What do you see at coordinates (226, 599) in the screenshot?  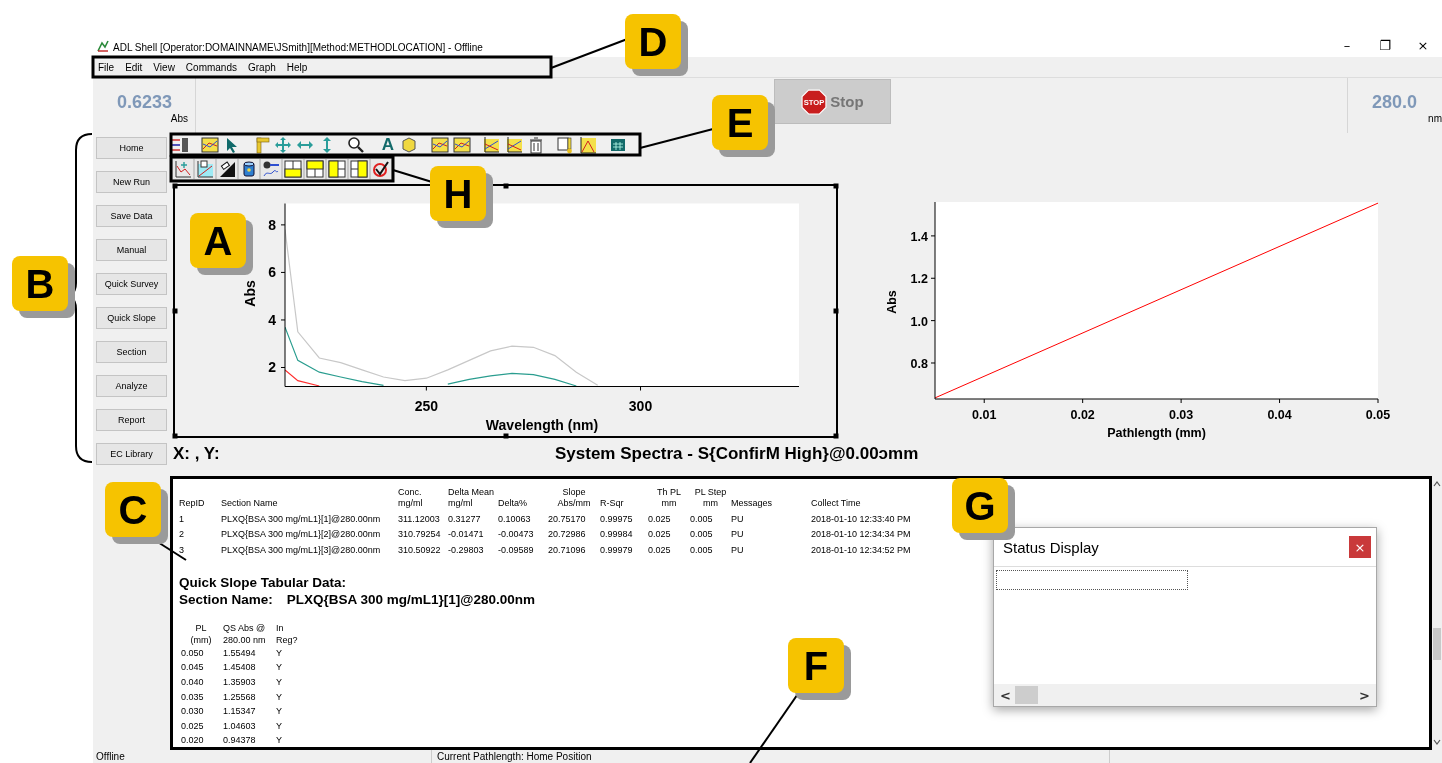 I see `section-label: Section Name:` at bounding box center [226, 599].